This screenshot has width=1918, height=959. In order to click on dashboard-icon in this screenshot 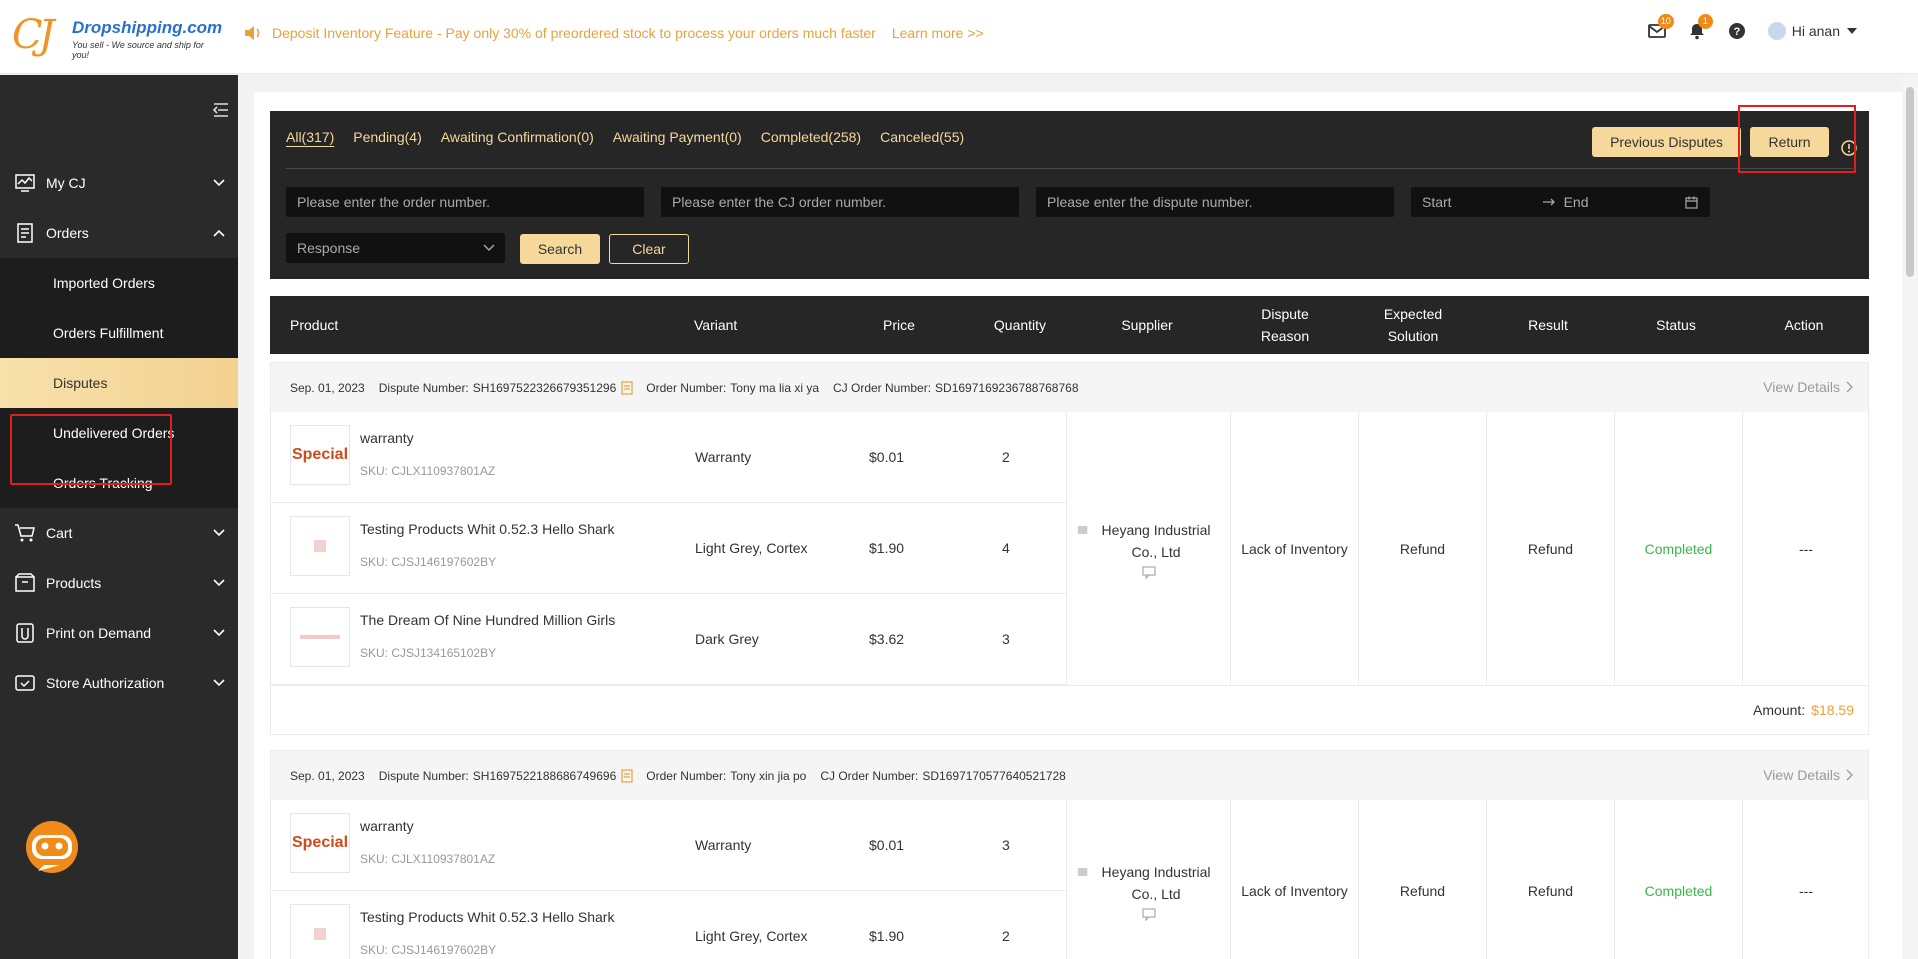, I will do `click(25, 183)`.